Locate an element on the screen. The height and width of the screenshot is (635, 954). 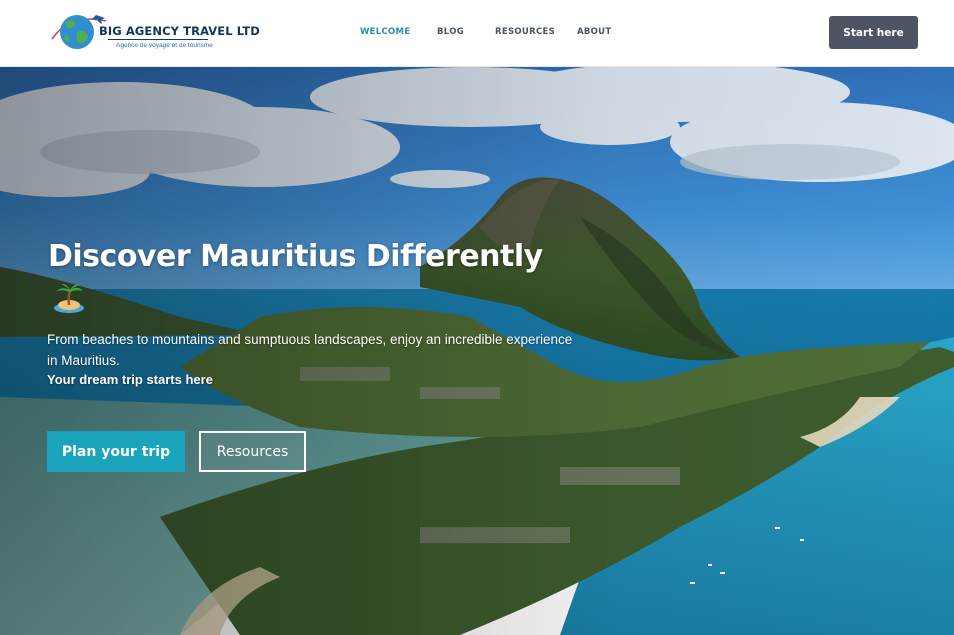
hero-cta-text: Your dream trip starts here is located at coordinates (130, 379).